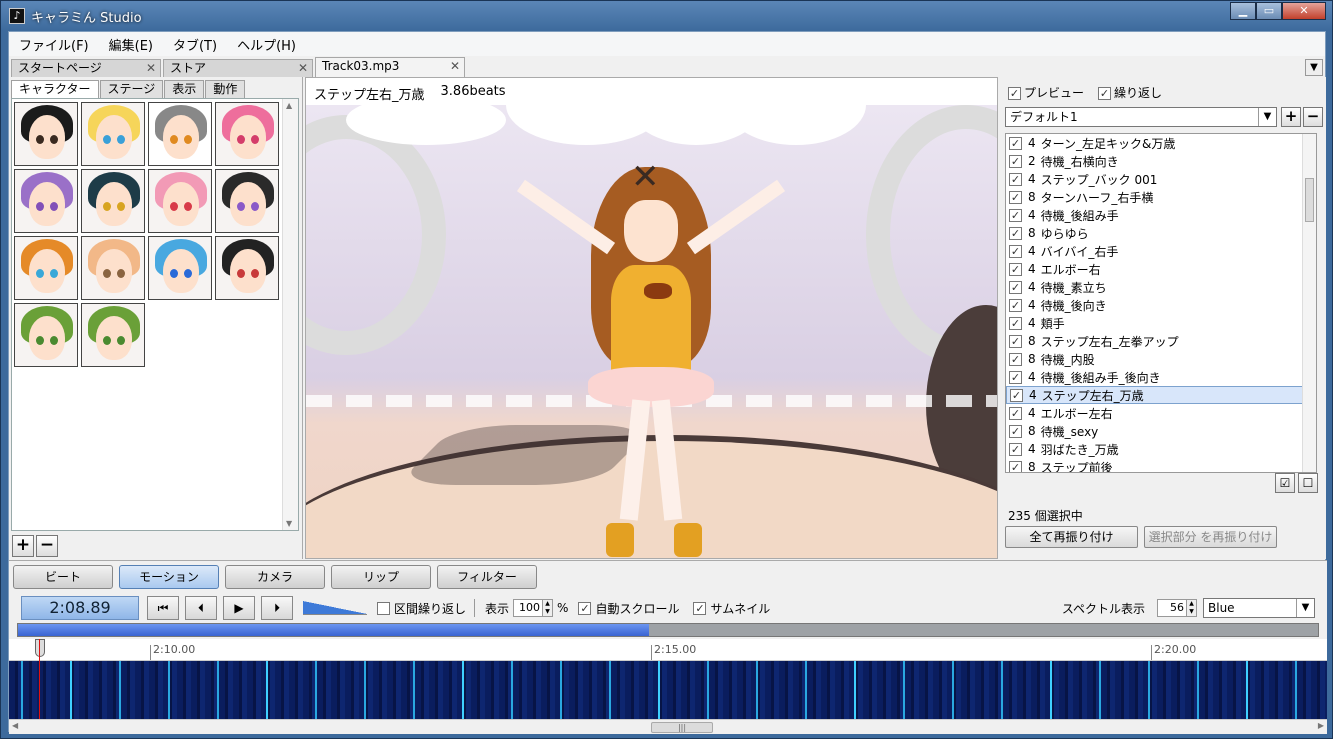 The image size is (1333, 739). What do you see at coordinates (1161, 395) in the screenshot?
I see `motion-row: ✓ 4 ステップ左右_万歳` at bounding box center [1161, 395].